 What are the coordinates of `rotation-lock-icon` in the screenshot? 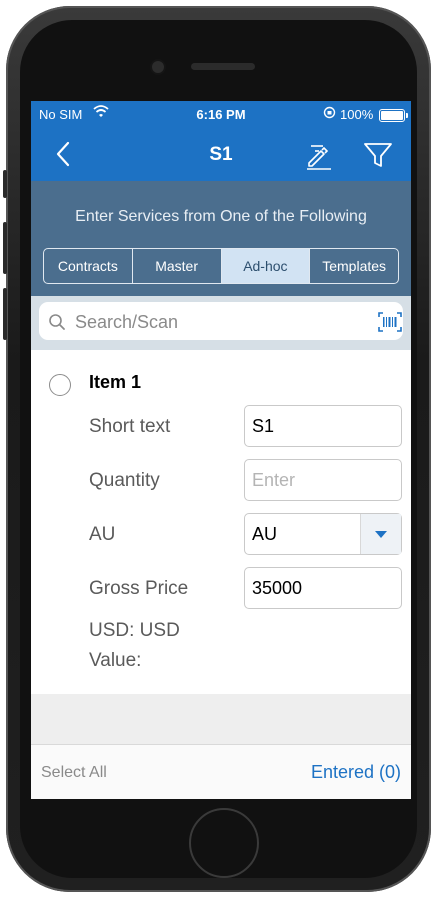 It's located at (329, 114).